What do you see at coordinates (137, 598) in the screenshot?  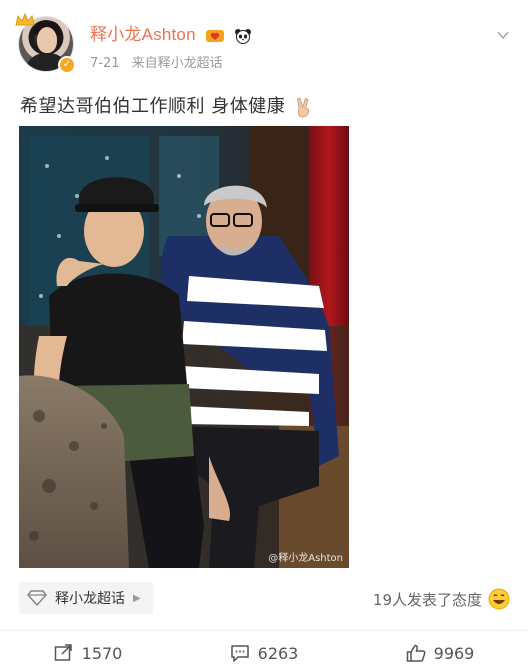 I see `chevron-right-icon: ▶` at bounding box center [137, 598].